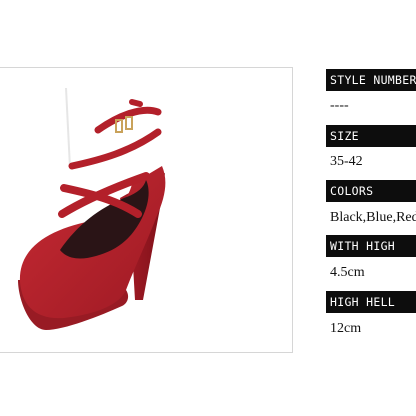 This screenshot has width=416, height=416. What do you see at coordinates (346, 328) in the screenshot?
I see `spec-value-high-hell: 12cm` at bounding box center [346, 328].